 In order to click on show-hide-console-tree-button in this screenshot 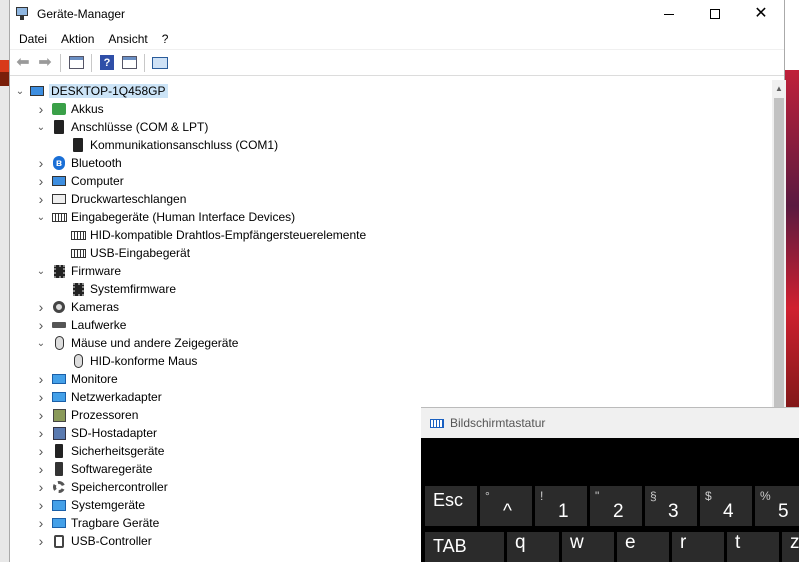, I will do `click(76, 63)`.